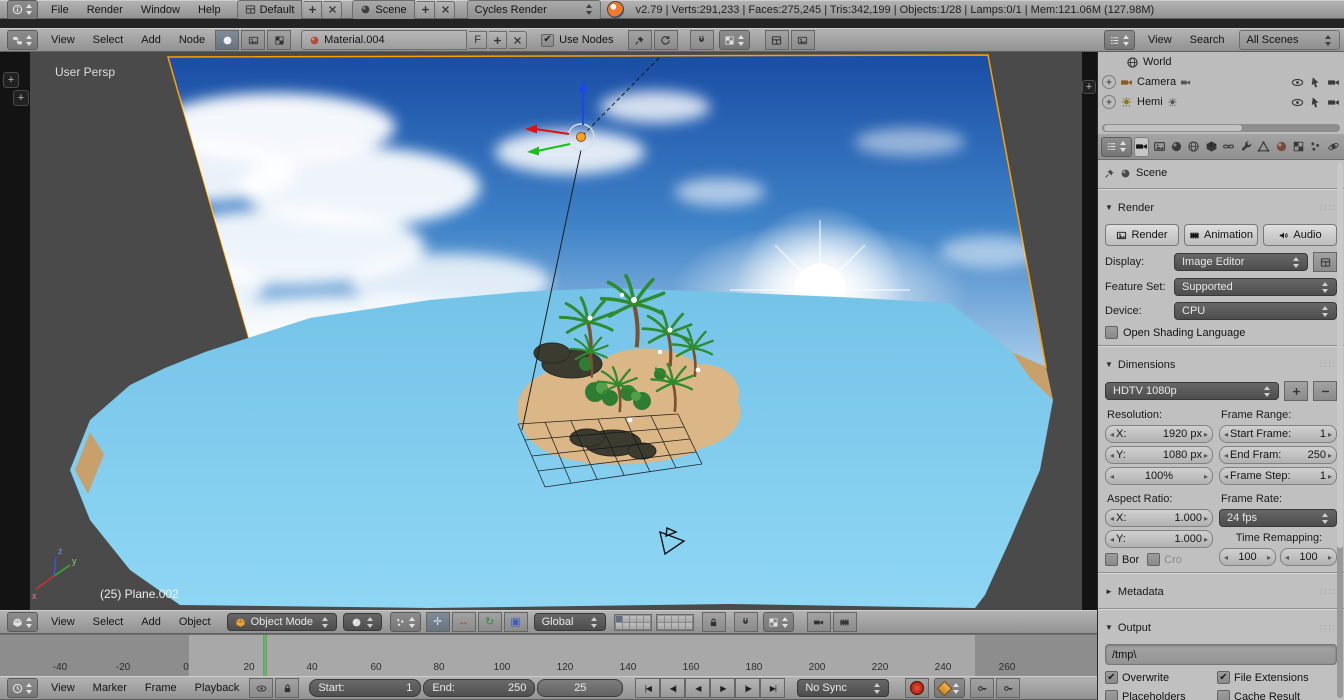 The height and width of the screenshot is (700, 1344). Describe the element at coordinates (151, 622) in the screenshot. I see `menu-add: Add` at that location.